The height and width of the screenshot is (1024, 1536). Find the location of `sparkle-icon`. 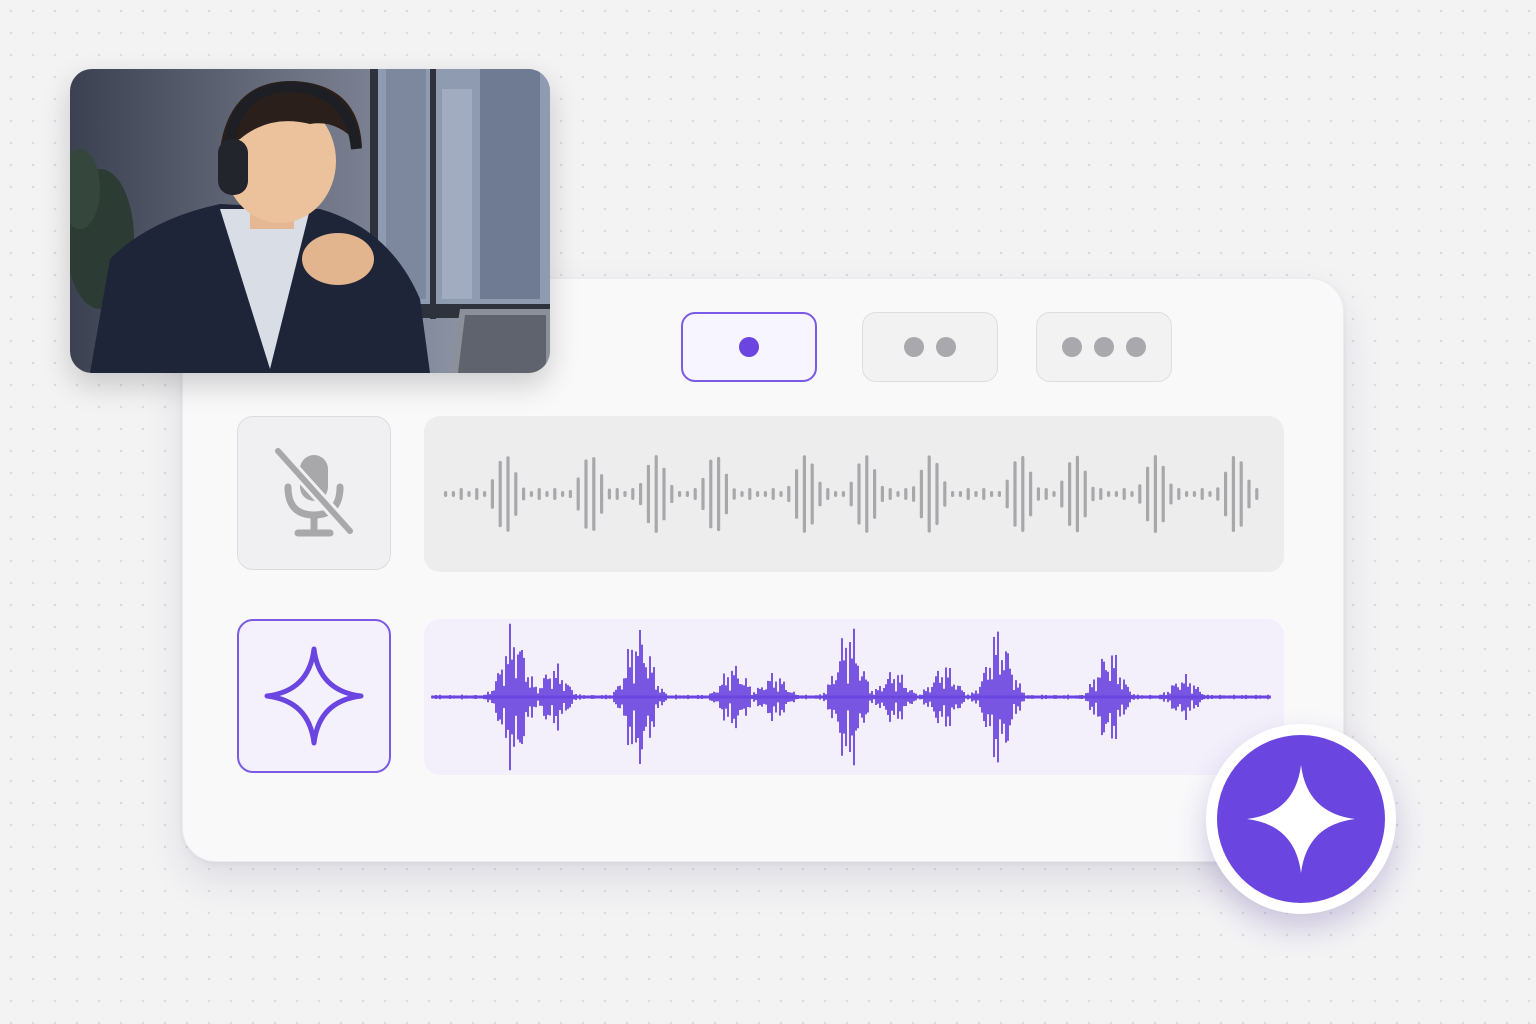

sparkle-icon is located at coordinates (1301, 819).